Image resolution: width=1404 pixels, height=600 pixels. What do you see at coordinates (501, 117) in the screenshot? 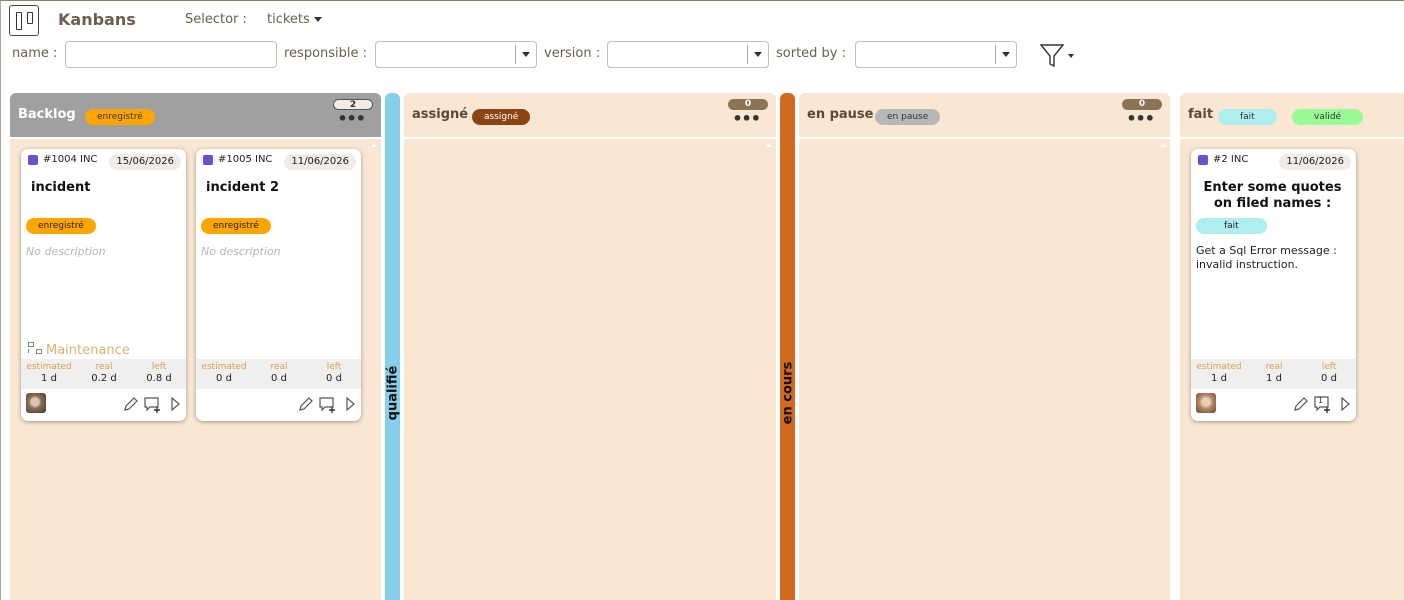
I see `status-badge: assigné` at bounding box center [501, 117].